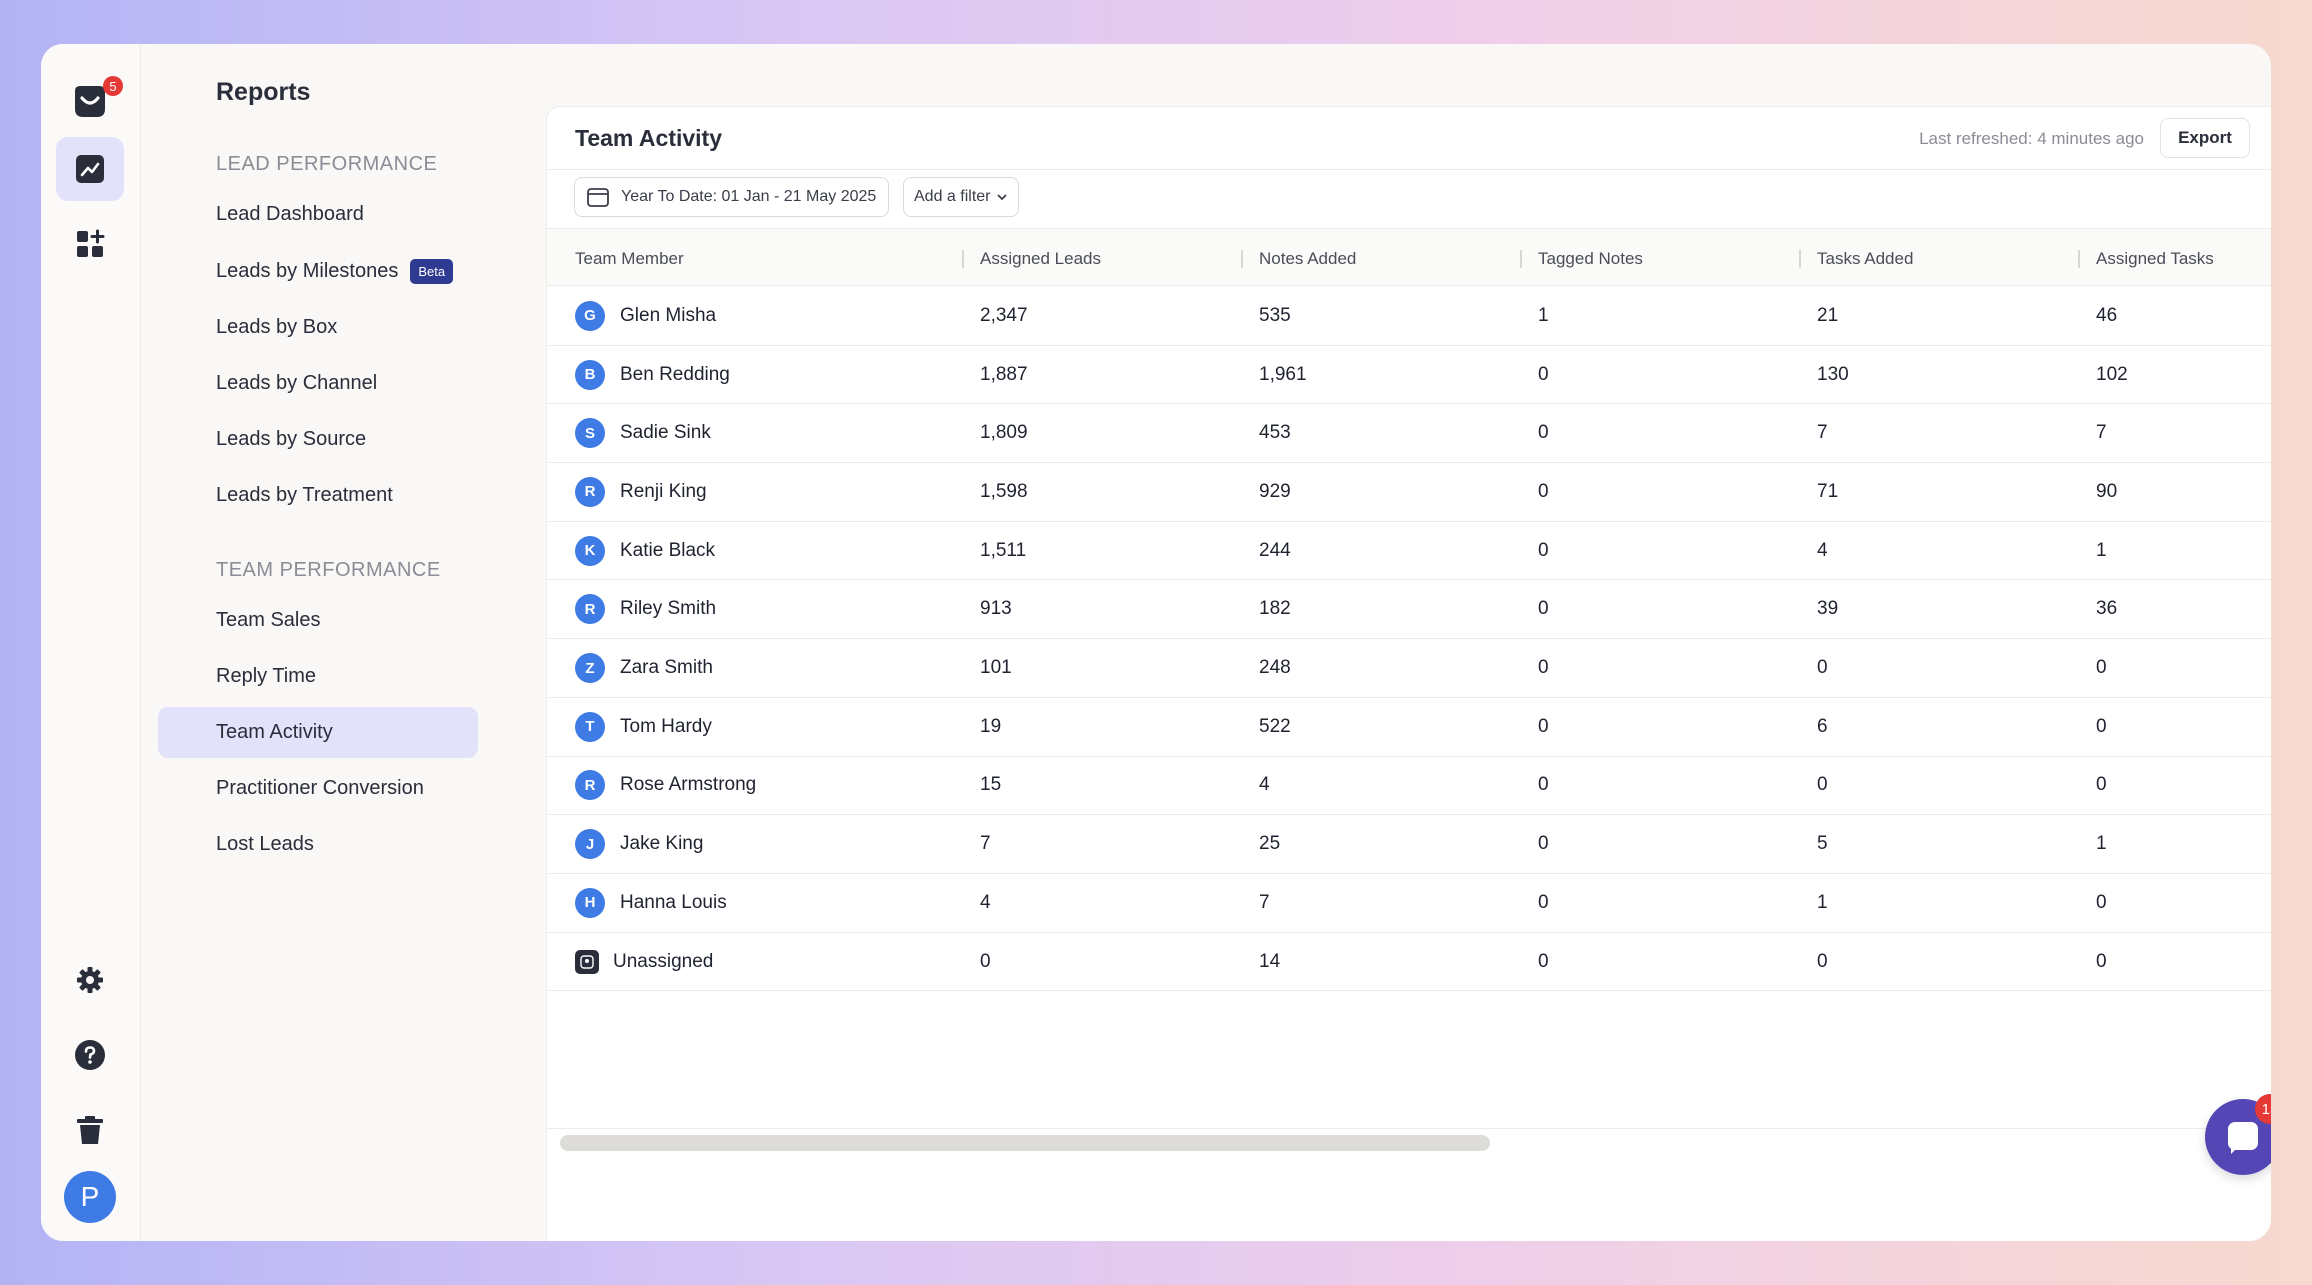  What do you see at coordinates (1002, 197) in the screenshot?
I see `chevron-down-icon` at bounding box center [1002, 197].